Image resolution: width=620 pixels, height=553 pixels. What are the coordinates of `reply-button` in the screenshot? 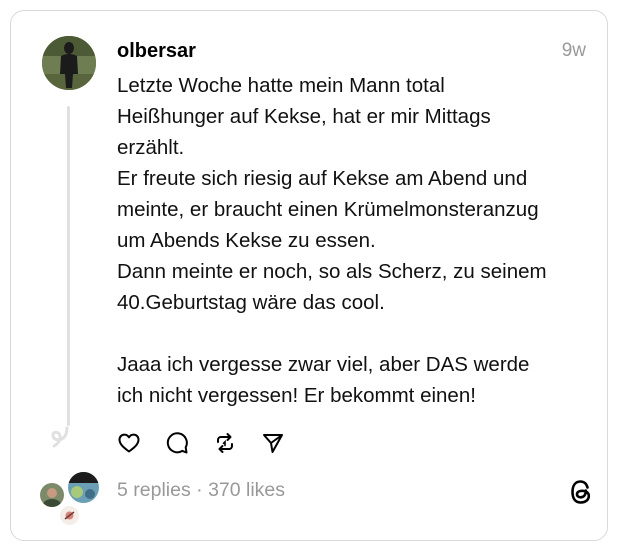 It's located at (189, 443).